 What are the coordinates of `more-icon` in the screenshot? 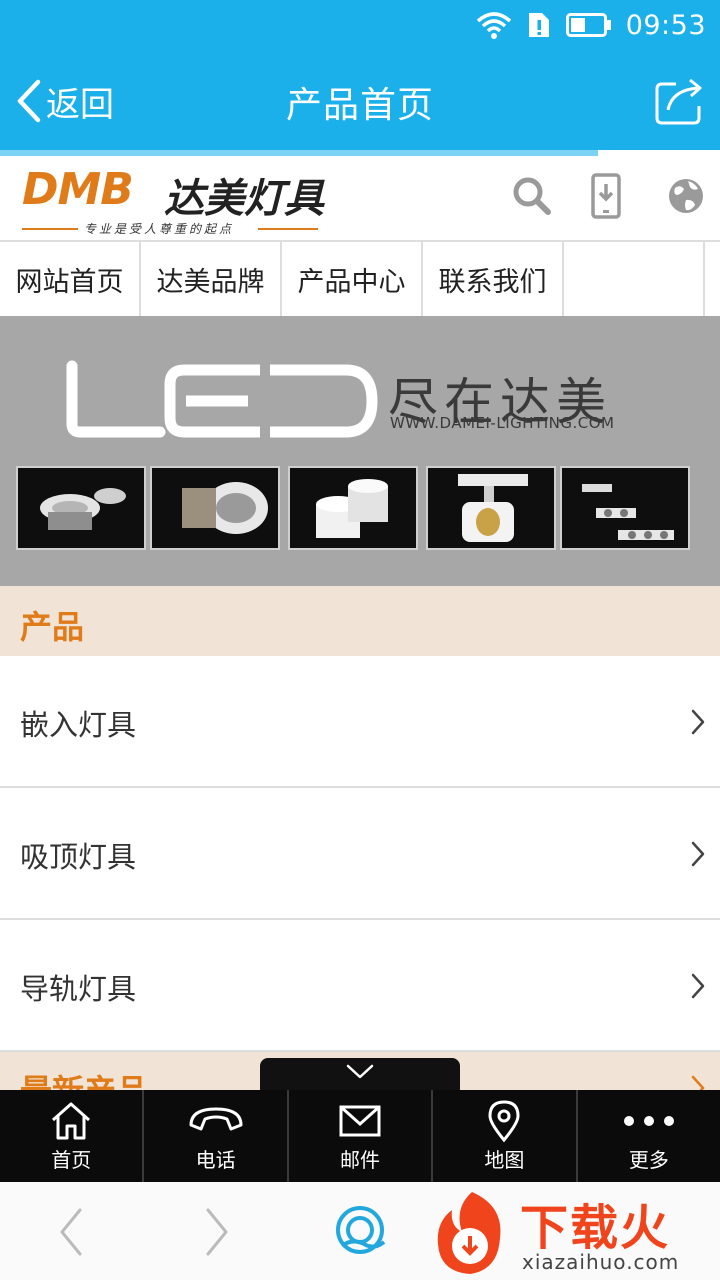 It's located at (648, 1121).